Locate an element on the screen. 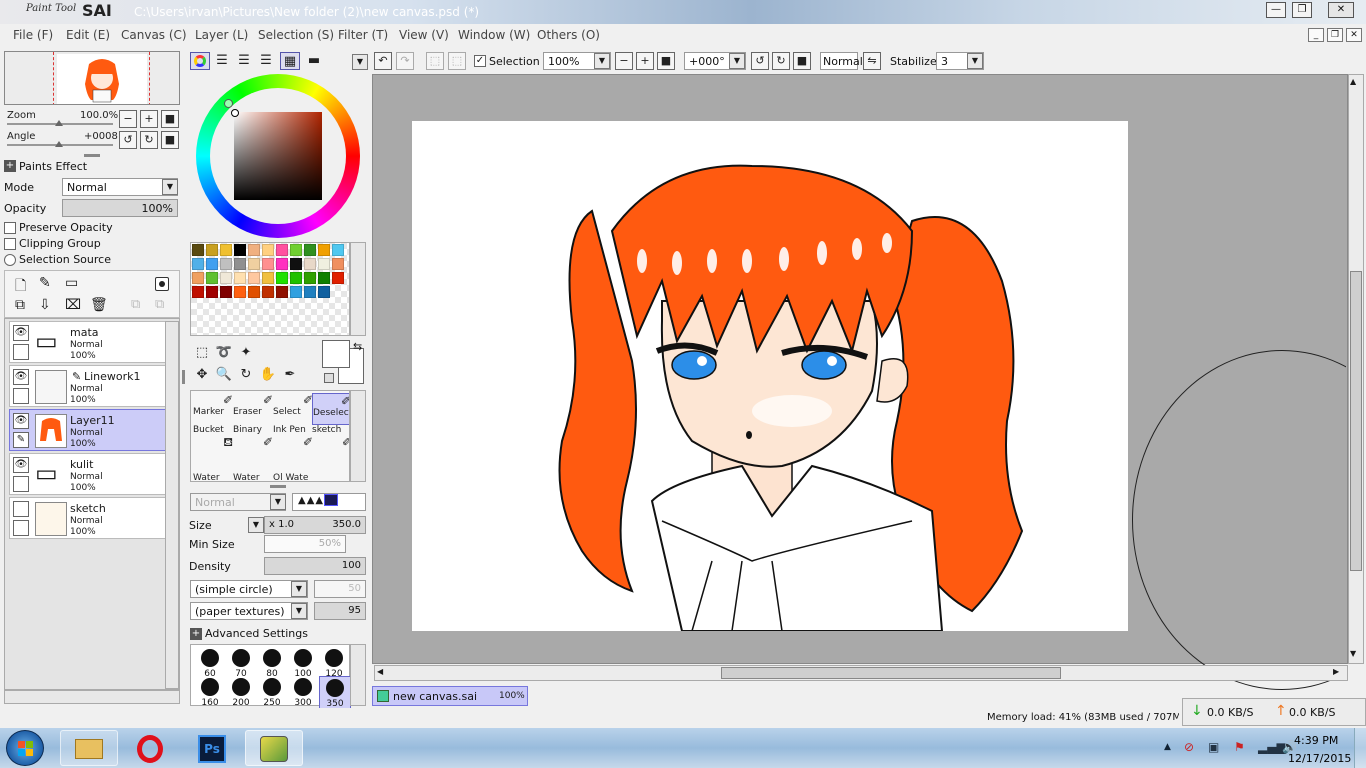  scroll-down-icon: ▼ is located at coordinates (1353, 653).